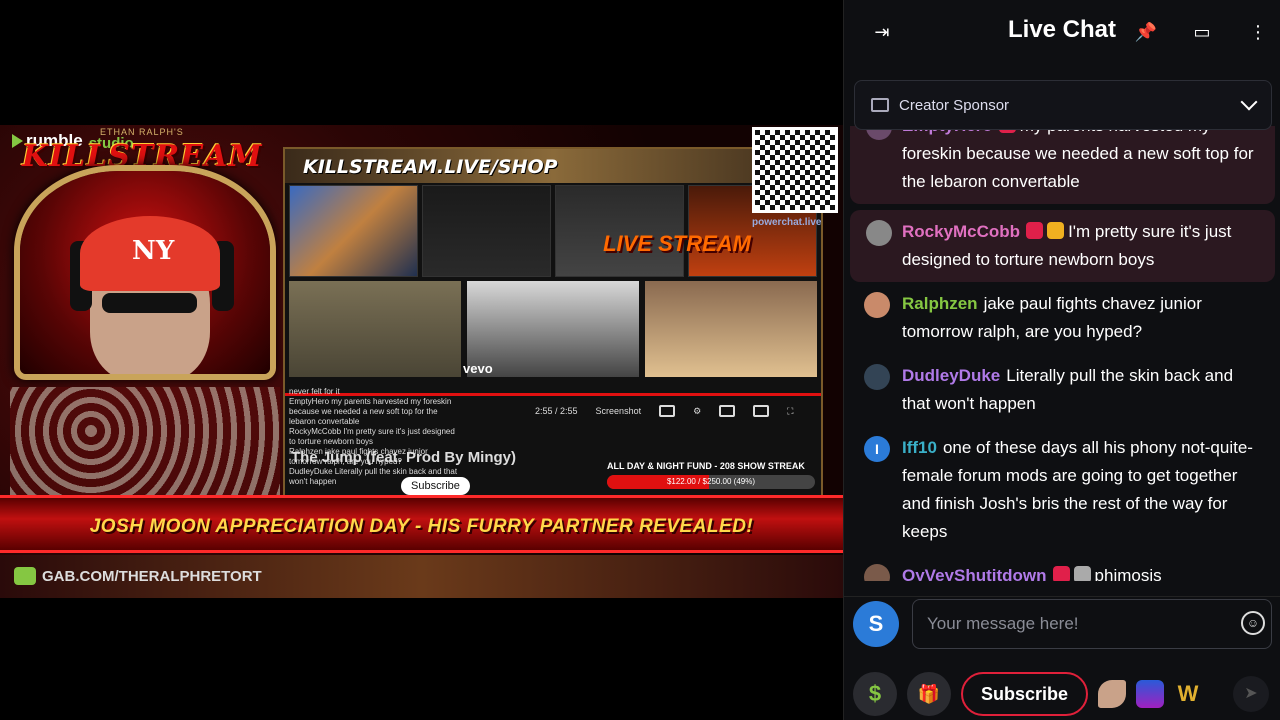 This screenshot has height=720, width=1280. Describe the element at coordinates (961, 231) in the screenshot. I see `chat-username: RockyMcCobb` at that location.